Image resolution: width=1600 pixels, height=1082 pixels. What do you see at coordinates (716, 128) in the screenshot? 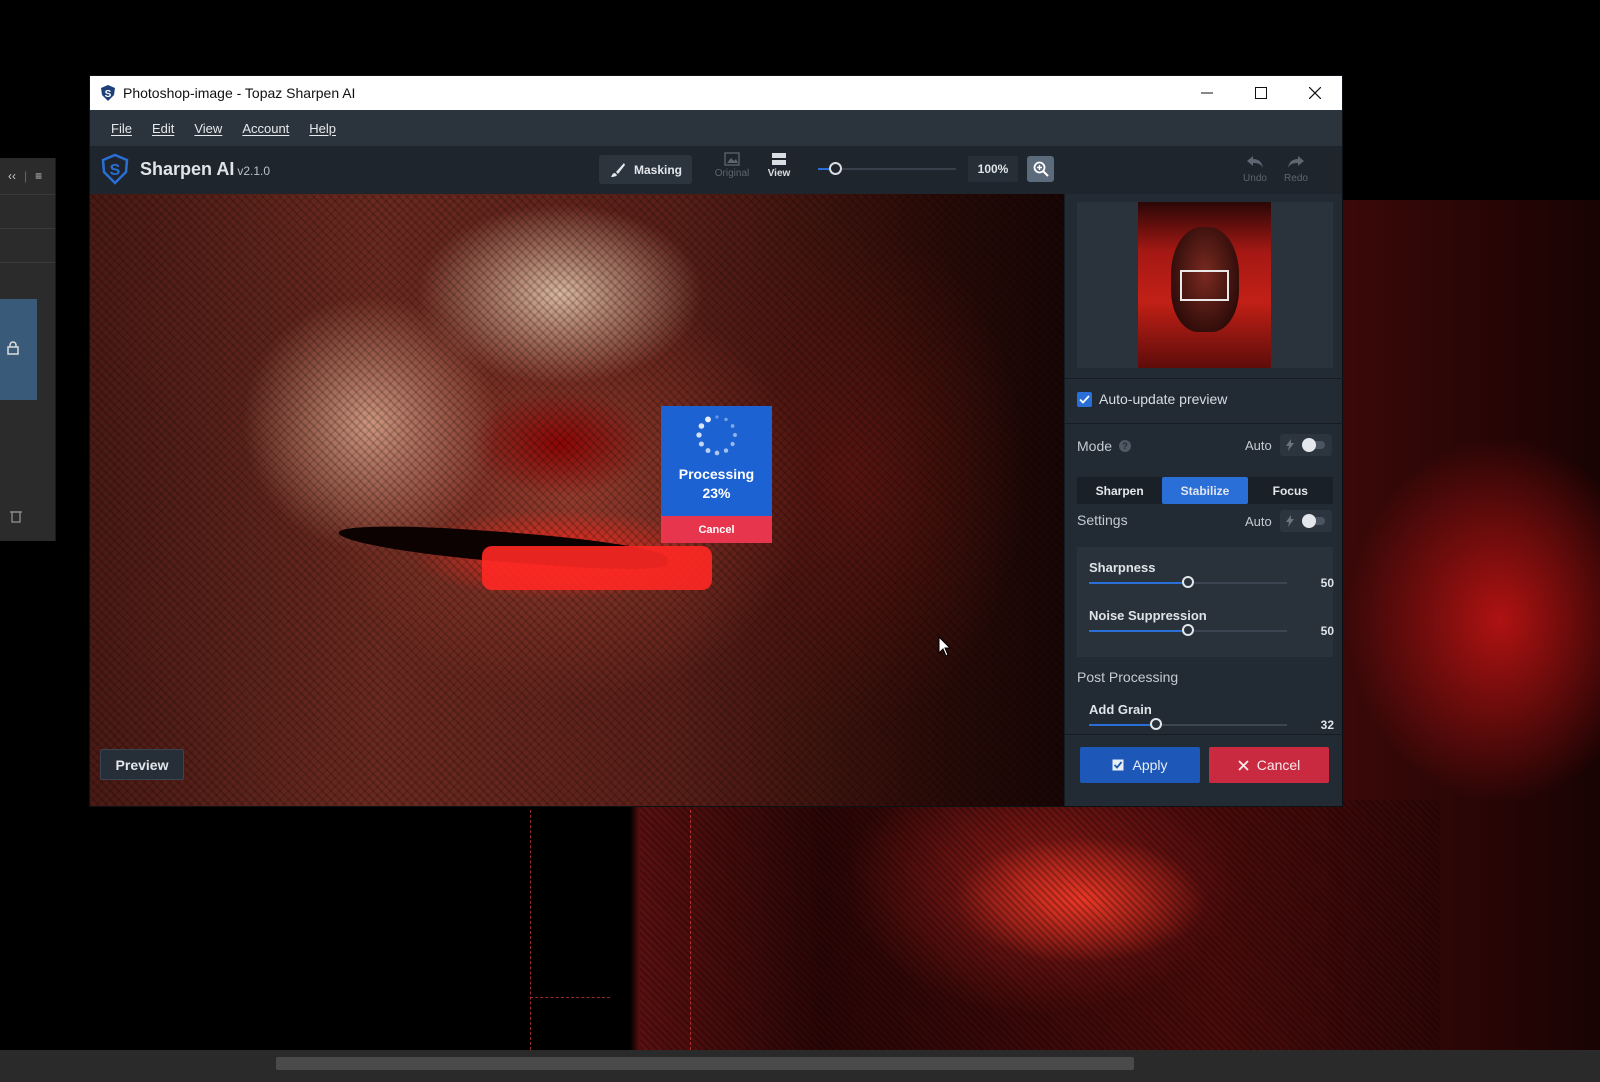
I see `menu-bar: File Edit View Account Help` at bounding box center [716, 128].